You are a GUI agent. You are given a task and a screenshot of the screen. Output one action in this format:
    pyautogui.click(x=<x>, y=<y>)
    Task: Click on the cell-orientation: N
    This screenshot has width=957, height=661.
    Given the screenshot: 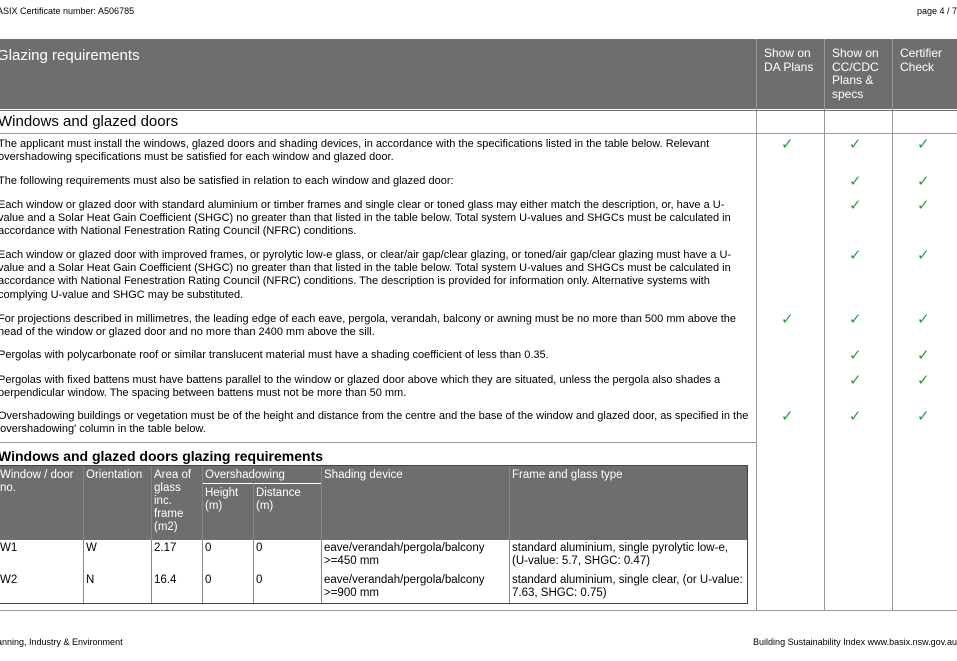 What is the action you would take?
    pyautogui.click(x=90, y=580)
    